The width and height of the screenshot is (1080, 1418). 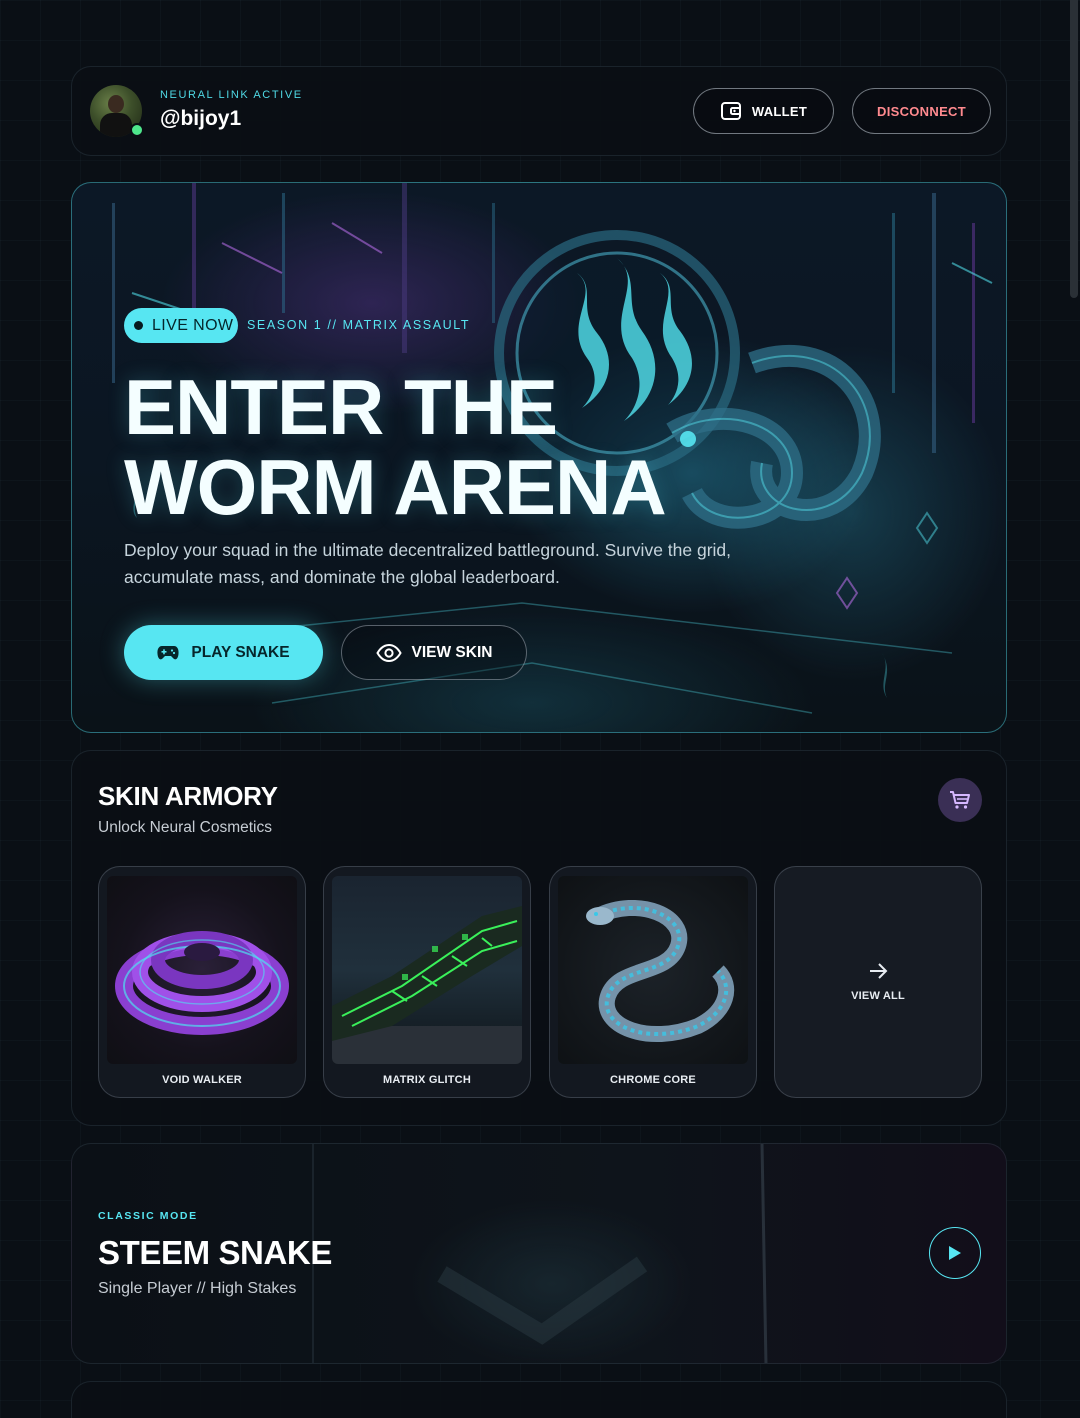 What do you see at coordinates (188, 796) in the screenshot?
I see `armory-title: SKIN ARMORY` at bounding box center [188, 796].